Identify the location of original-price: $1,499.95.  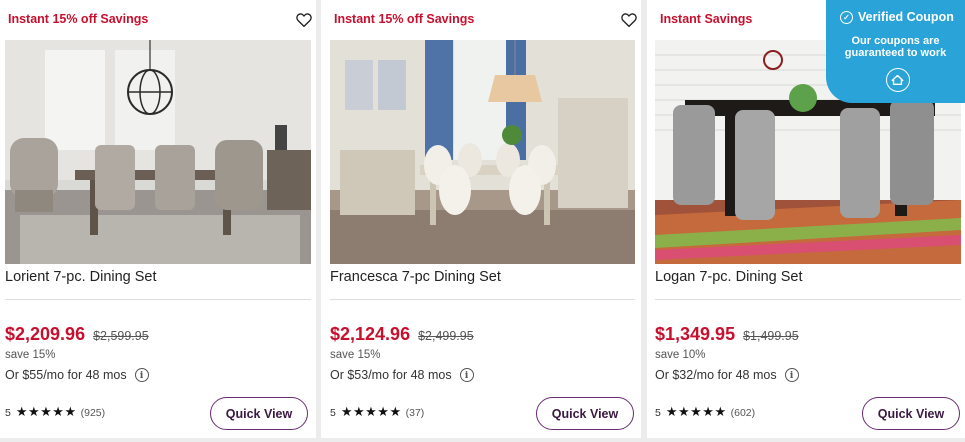
(771, 336).